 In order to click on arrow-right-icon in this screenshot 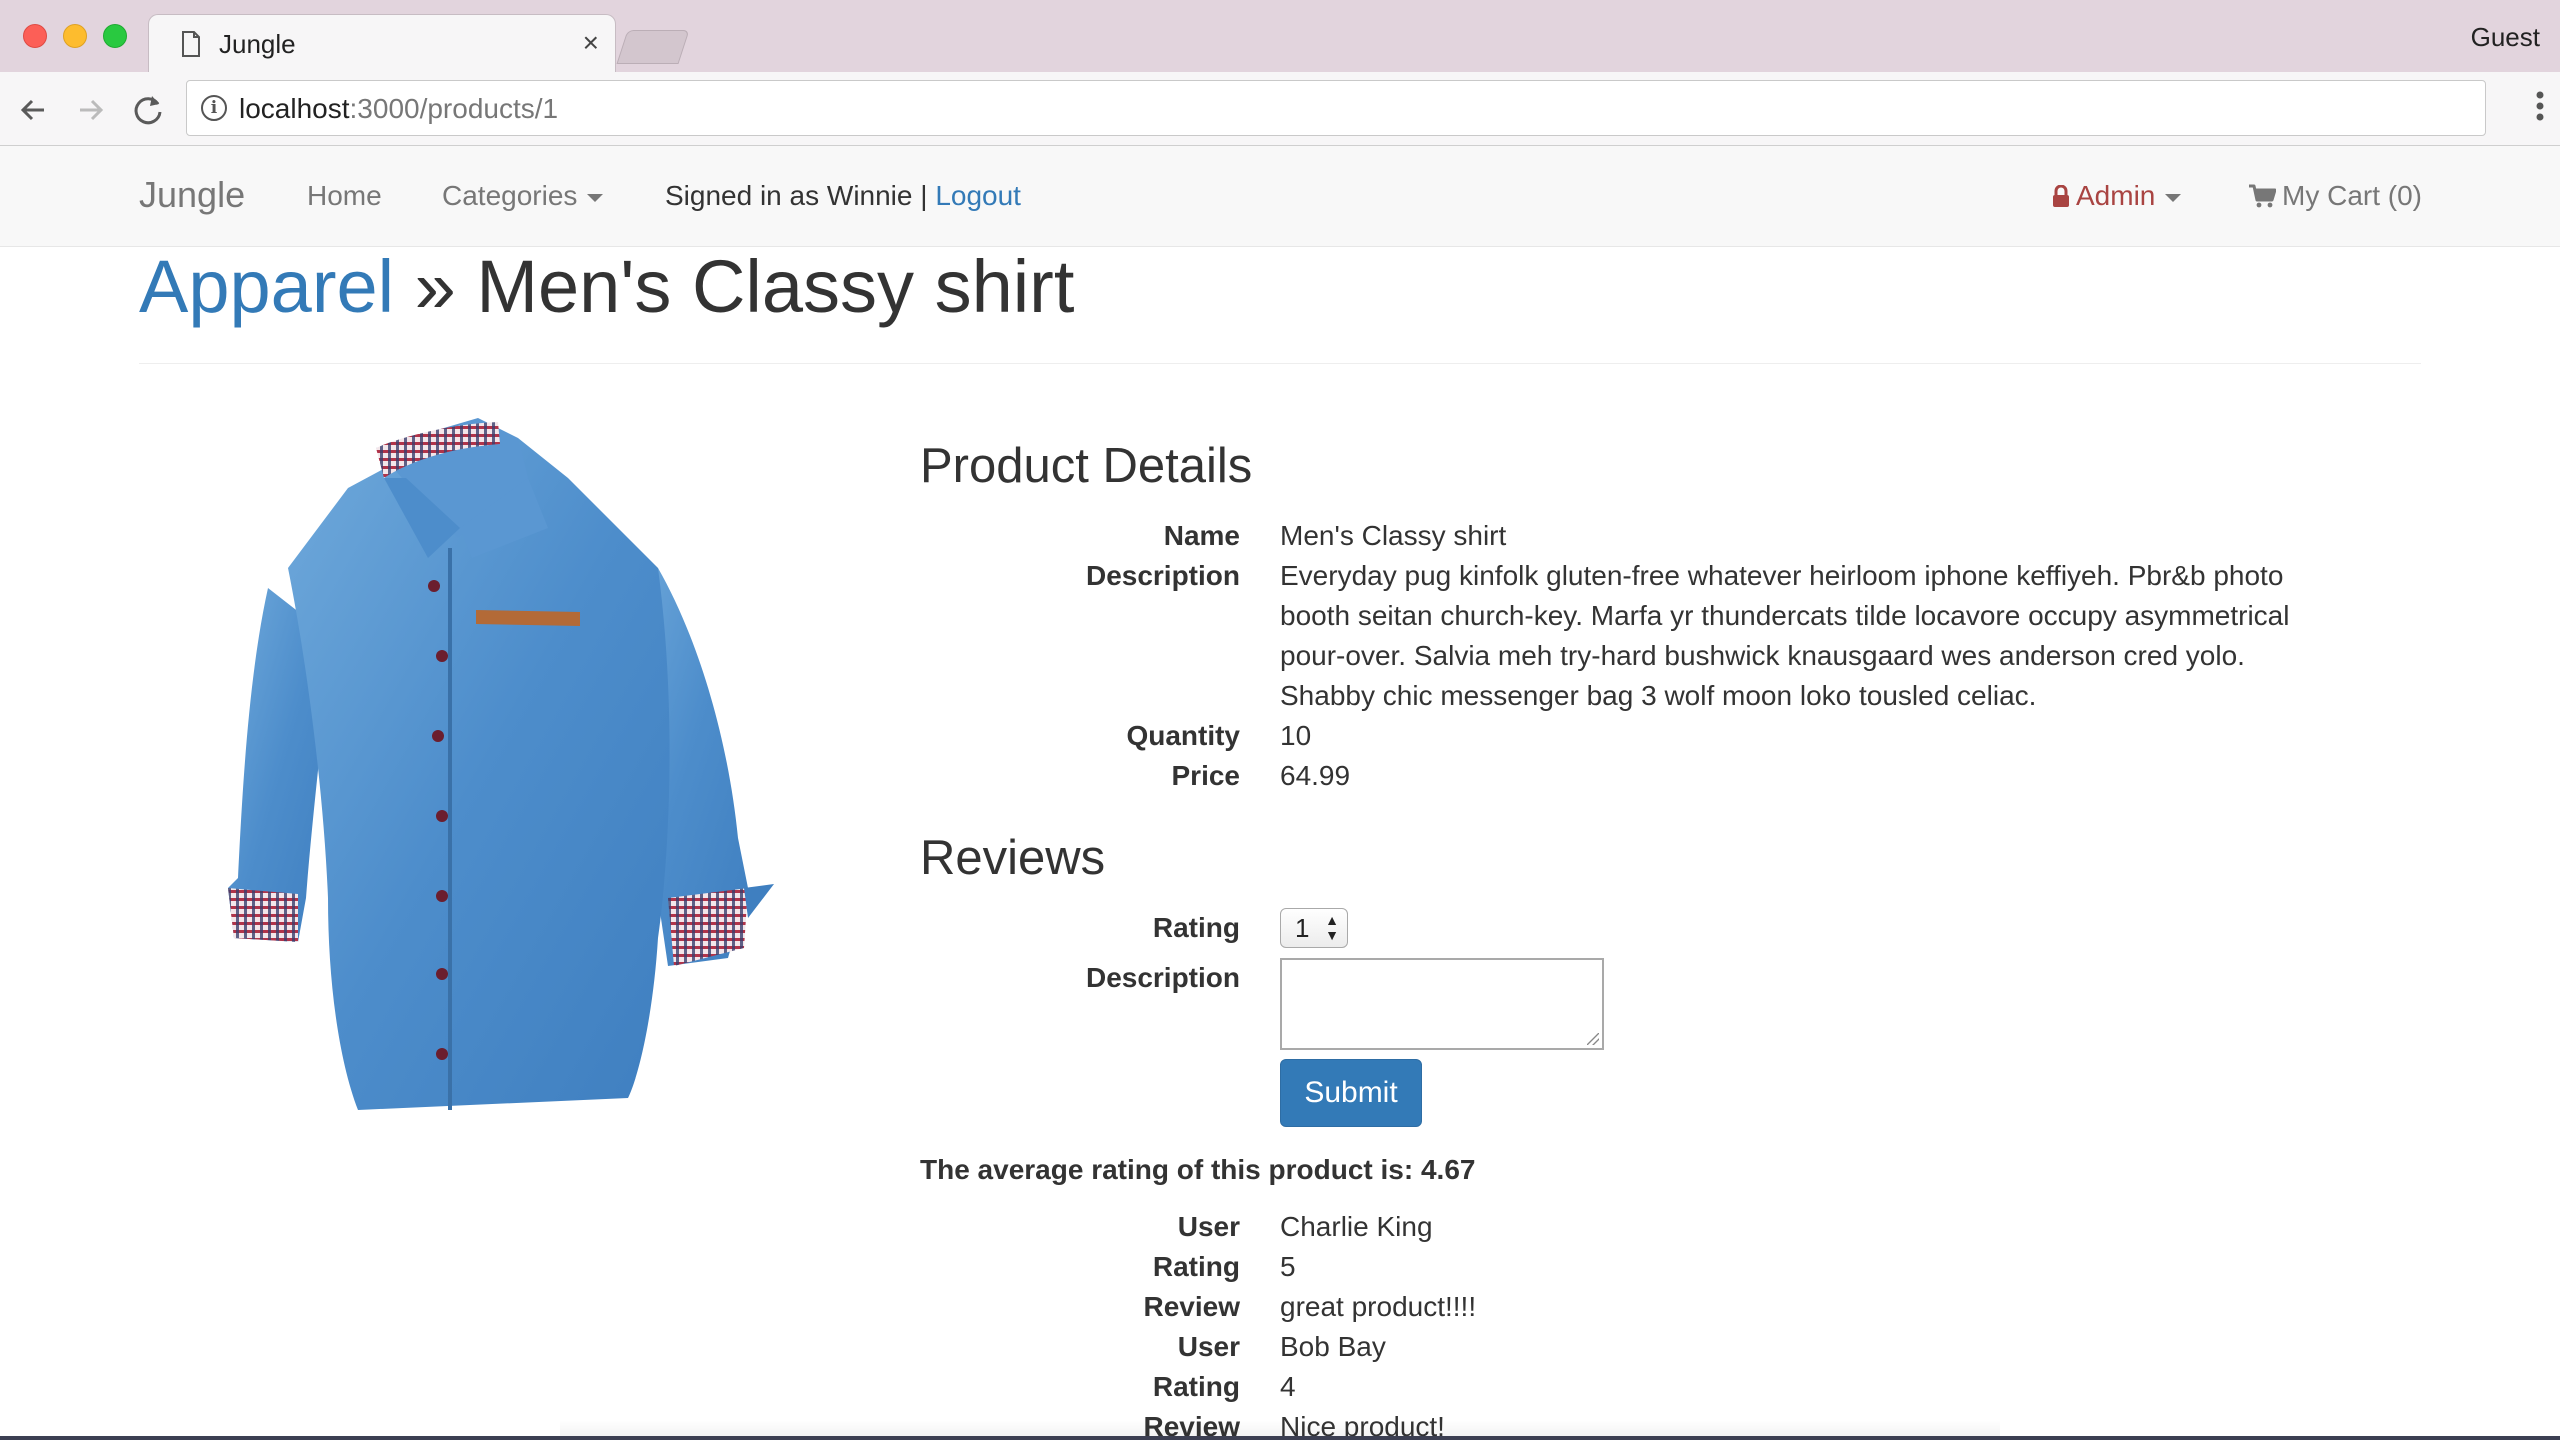, I will do `click(90, 110)`.